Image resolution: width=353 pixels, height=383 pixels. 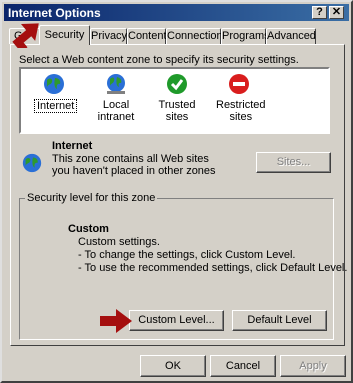 I want to click on tab-privacy-label: Privacy, so click(x=109, y=36).